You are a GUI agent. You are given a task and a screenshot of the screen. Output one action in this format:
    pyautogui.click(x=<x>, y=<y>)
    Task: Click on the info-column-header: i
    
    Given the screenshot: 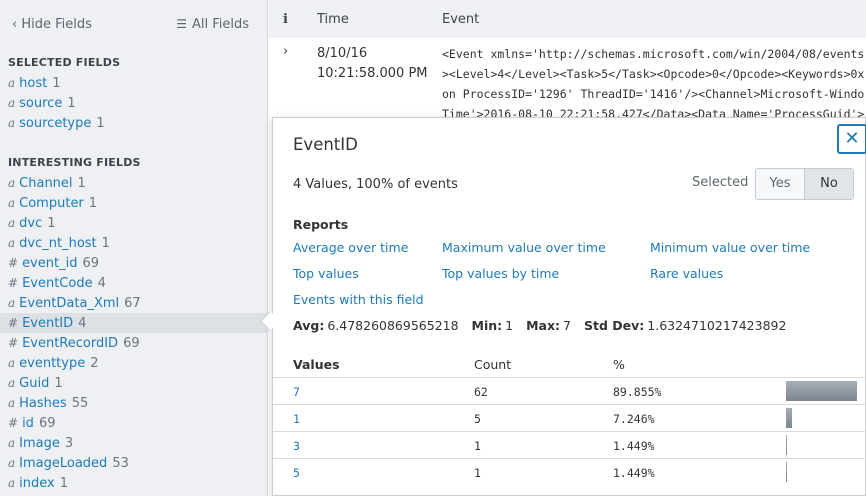 What is the action you would take?
    pyautogui.click(x=285, y=19)
    